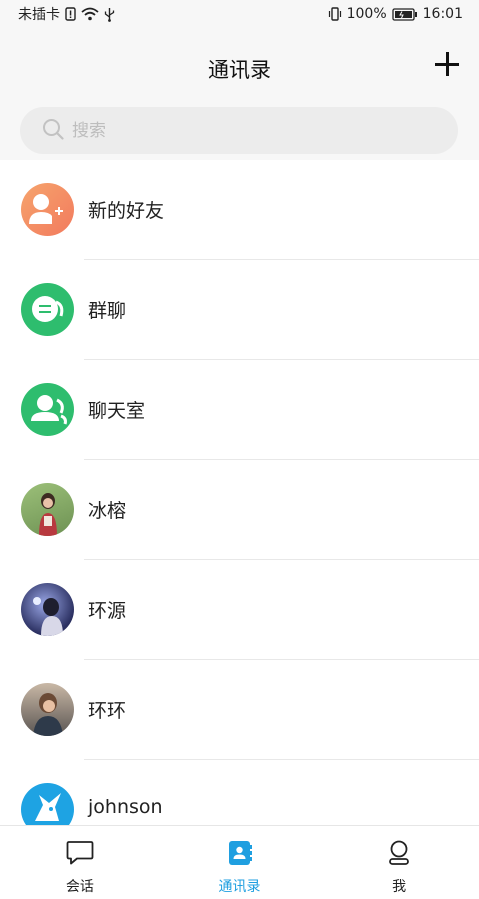 The width and height of the screenshot is (479, 899). Describe the element at coordinates (70, 14) in the screenshot. I see `sim-alert-icon` at that location.